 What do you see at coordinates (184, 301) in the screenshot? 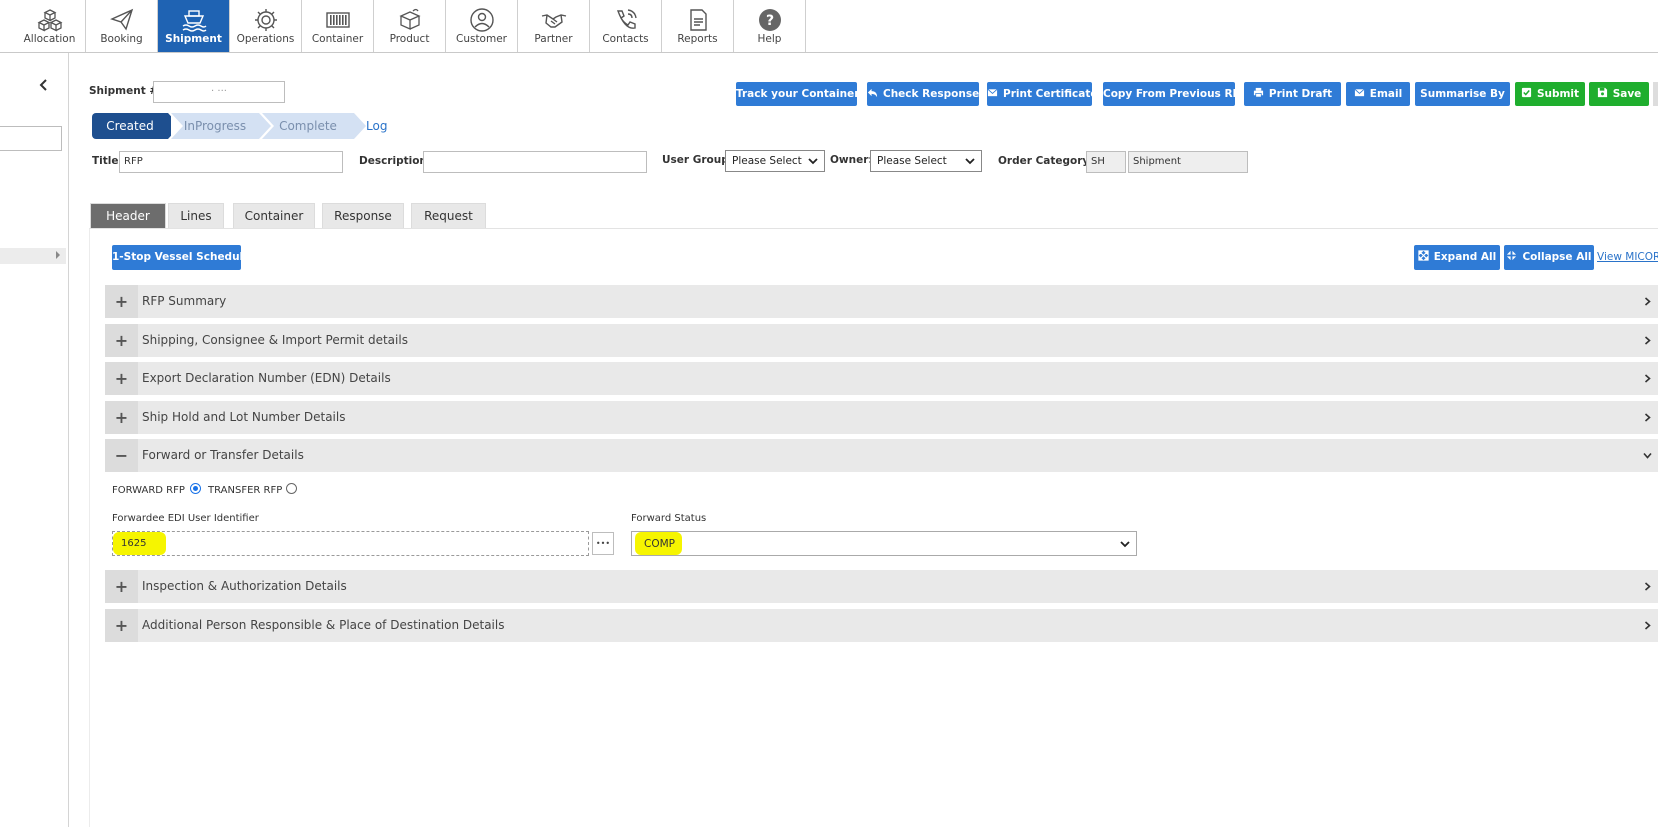
I see `section-title: RFP Summary` at bounding box center [184, 301].